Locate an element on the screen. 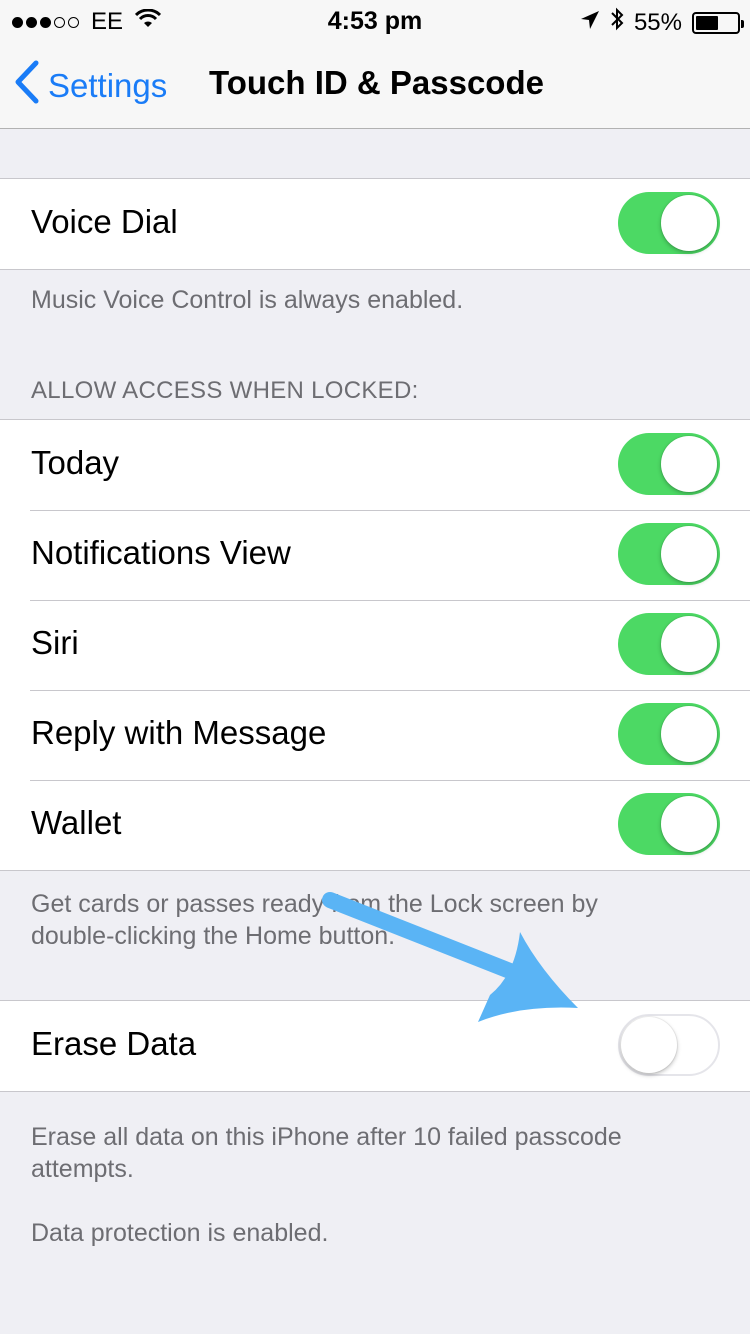  back-button: Settings is located at coordinates (90, 86).